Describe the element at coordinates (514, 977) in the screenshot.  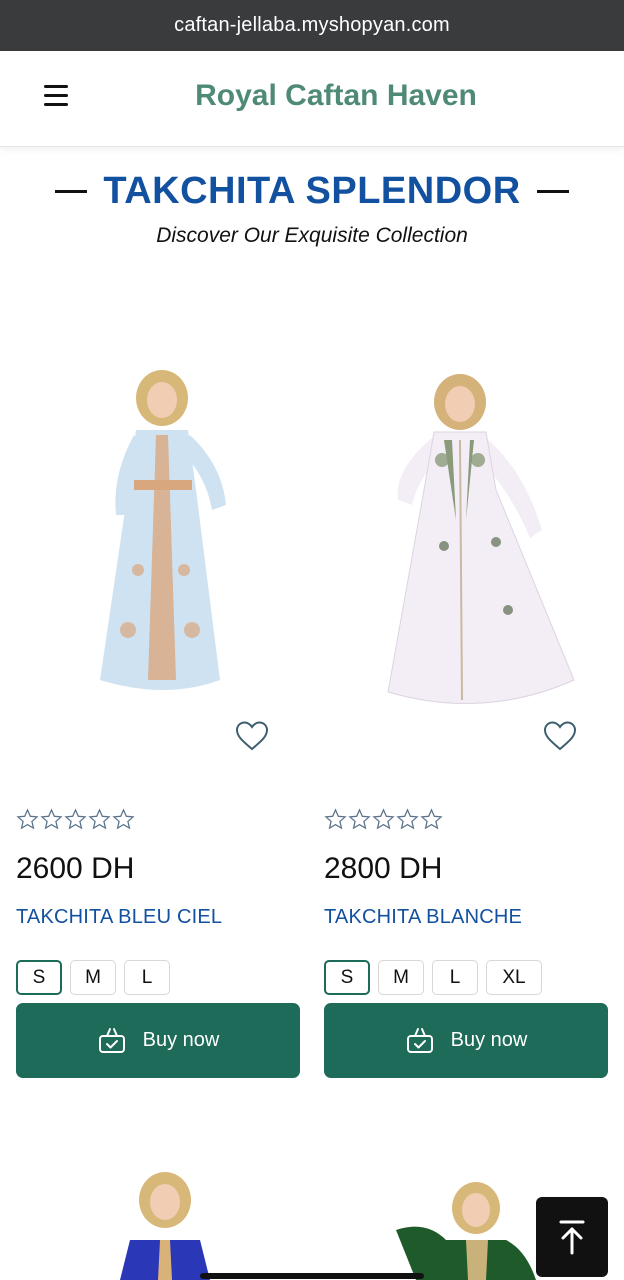
I see `size-option-xl: XL` at that location.